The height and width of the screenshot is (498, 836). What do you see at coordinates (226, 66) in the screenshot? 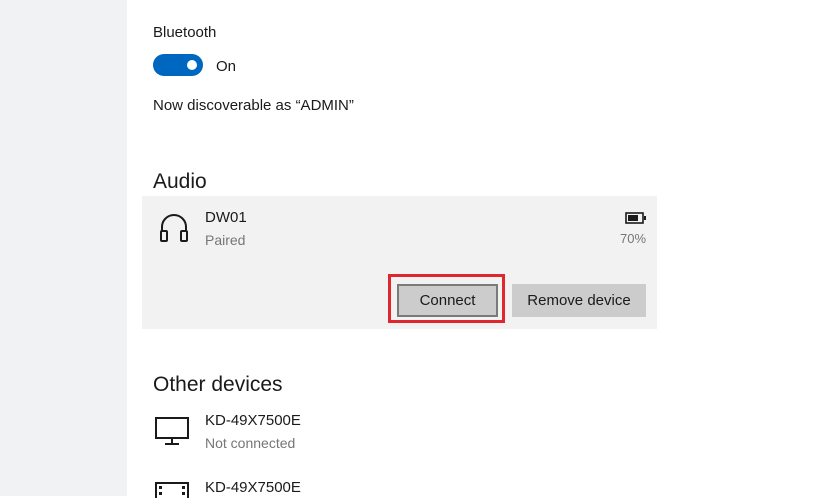
I see `bluetooth-toggle-state: On` at bounding box center [226, 66].